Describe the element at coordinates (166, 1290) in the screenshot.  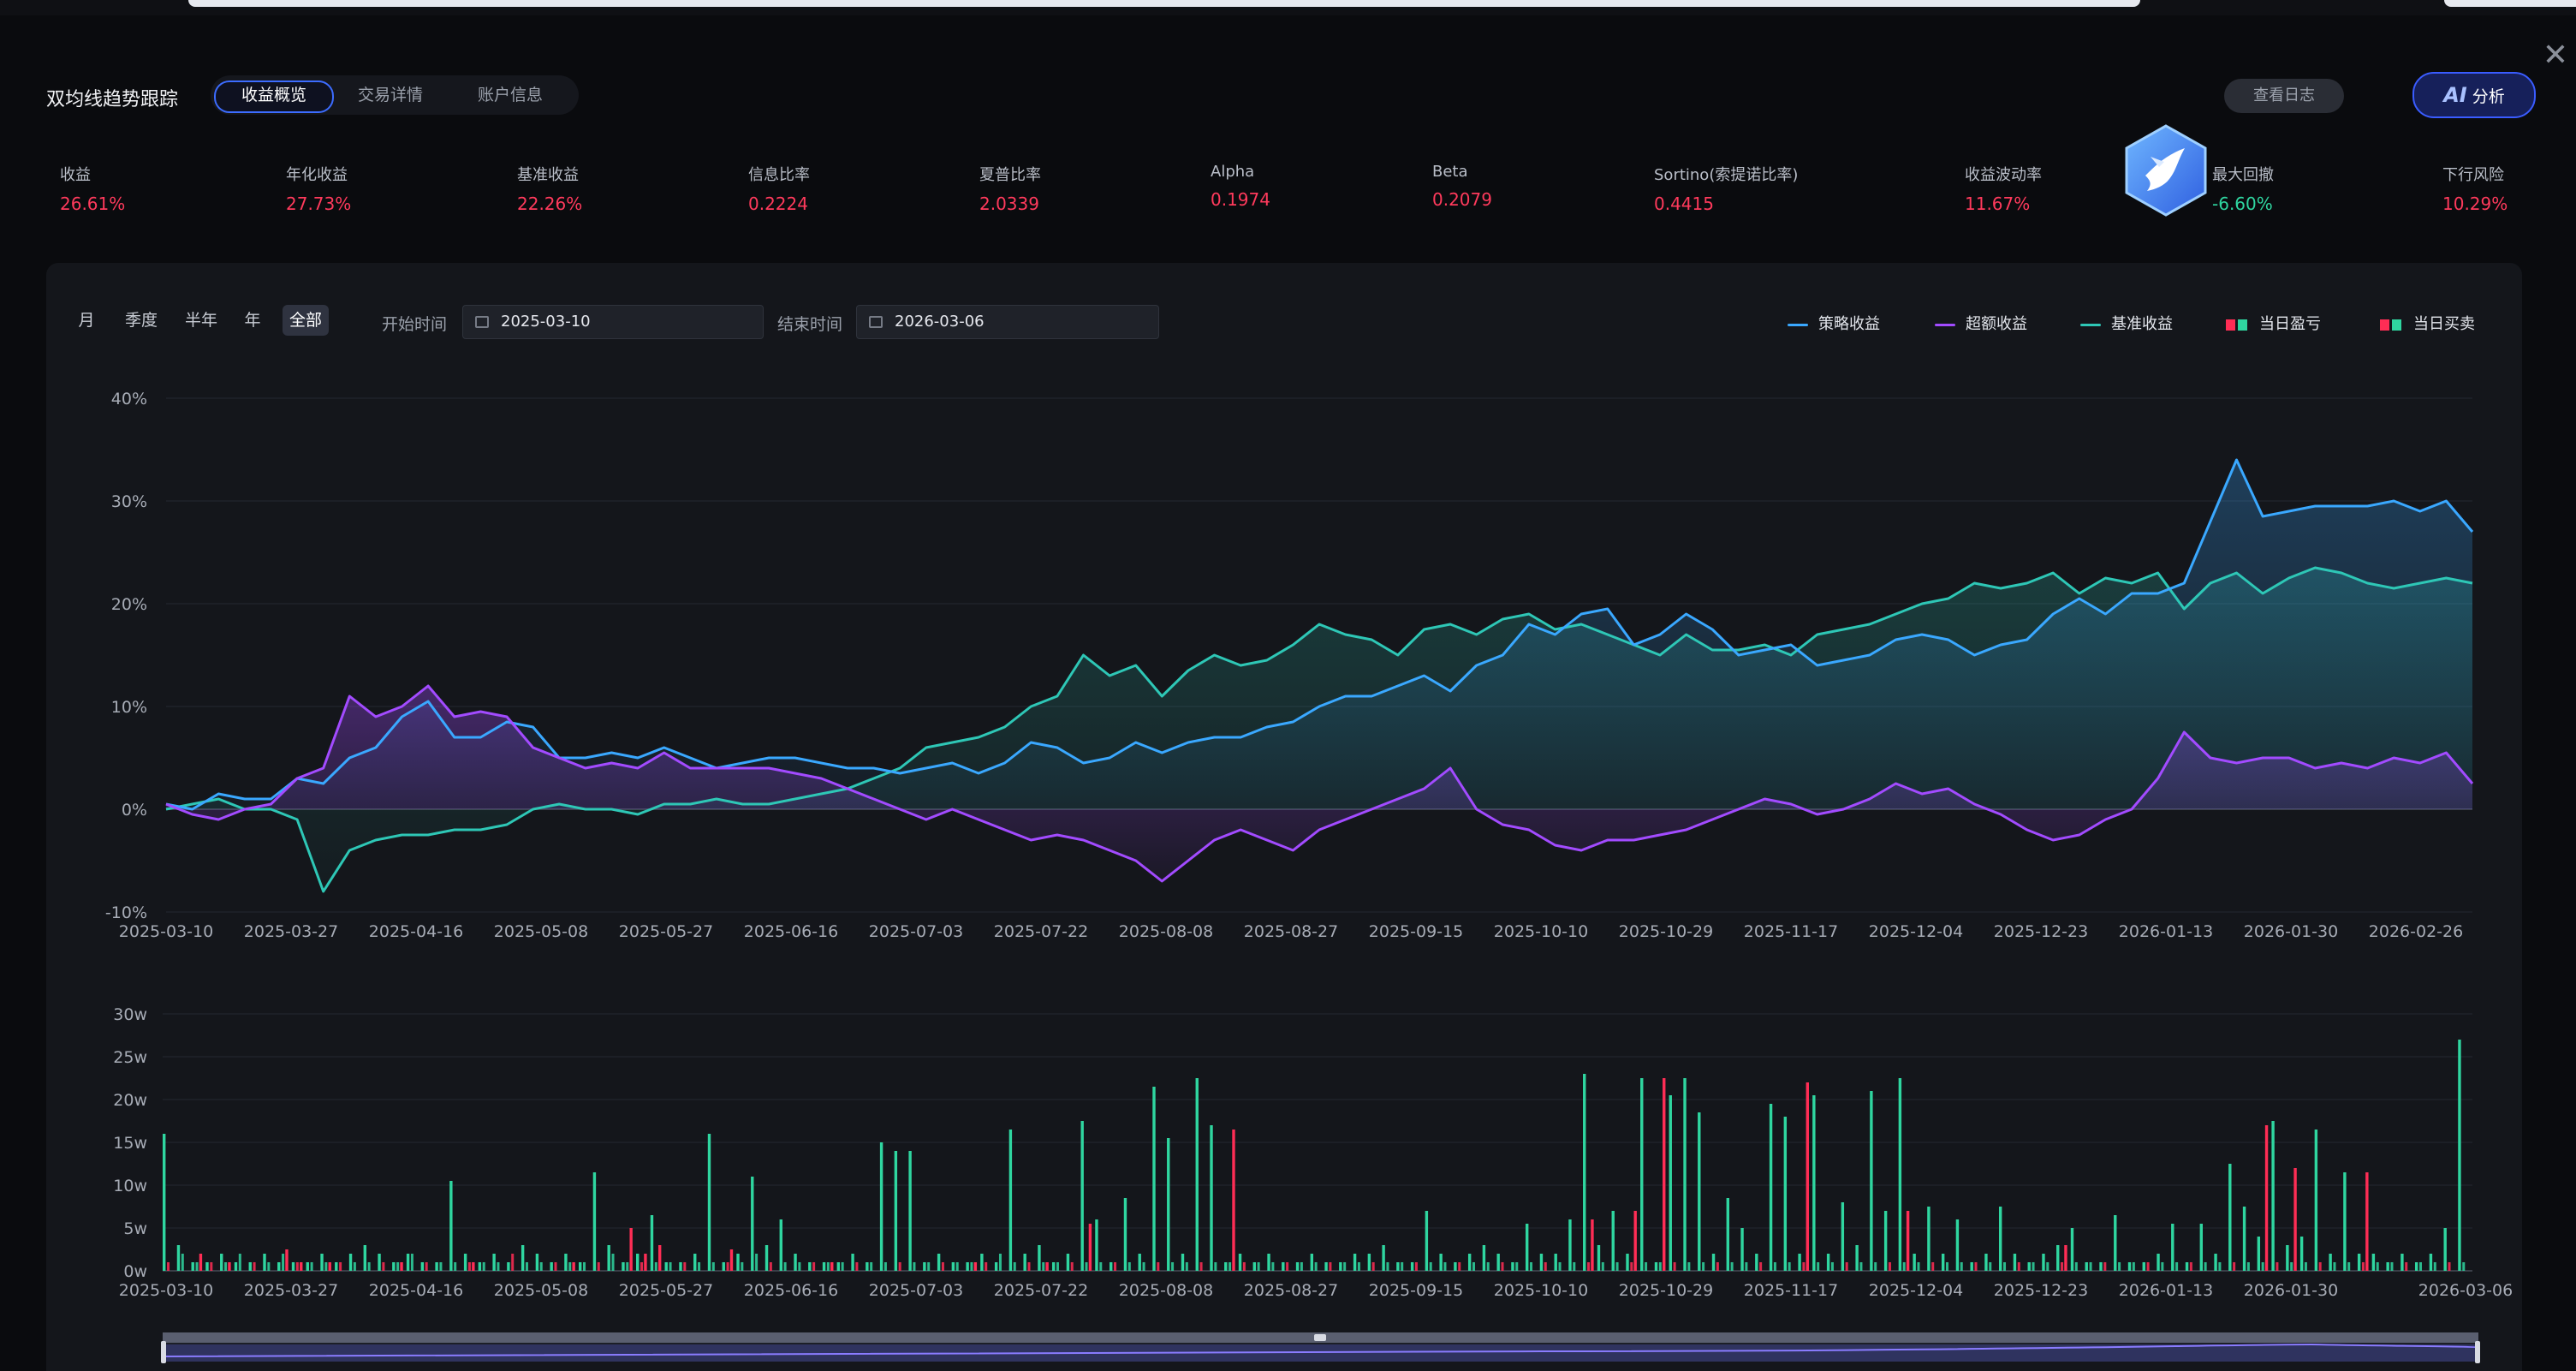
I see `x-tick-label: 2025-03-10` at that location.